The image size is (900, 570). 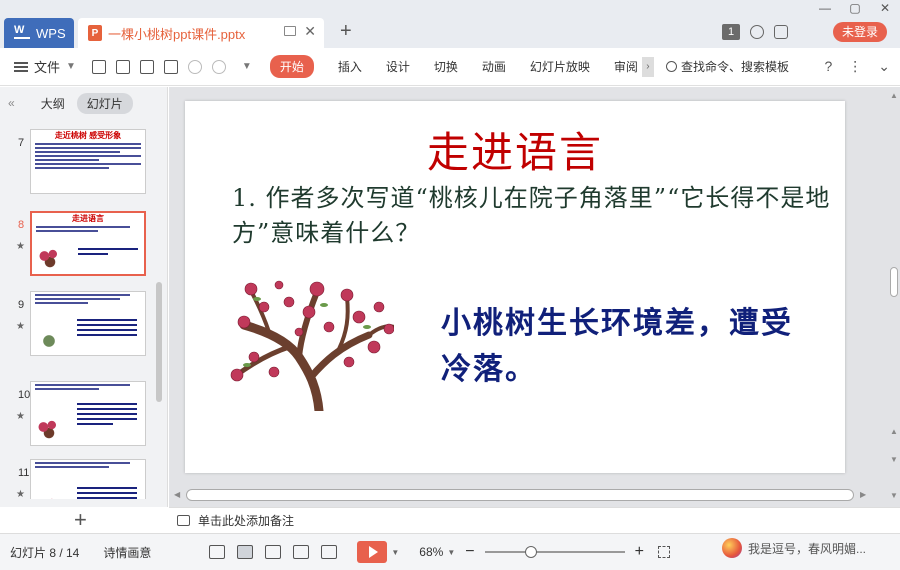 I want to click on peach-tree-branch-image, so click(x=311, y=344).